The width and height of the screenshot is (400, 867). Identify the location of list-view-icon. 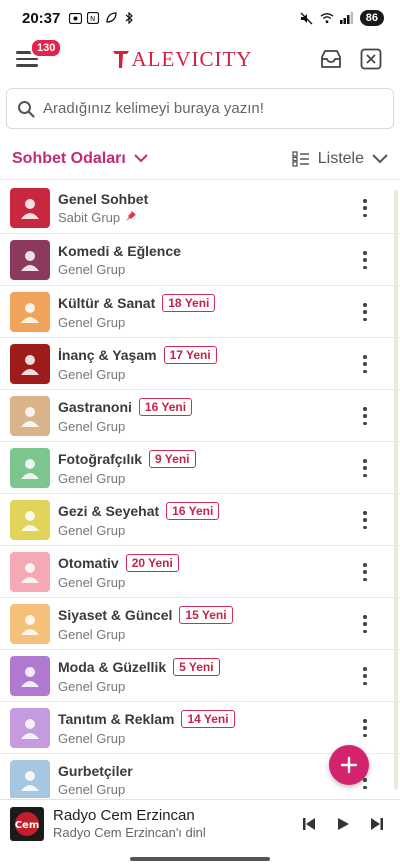
(300, 158).